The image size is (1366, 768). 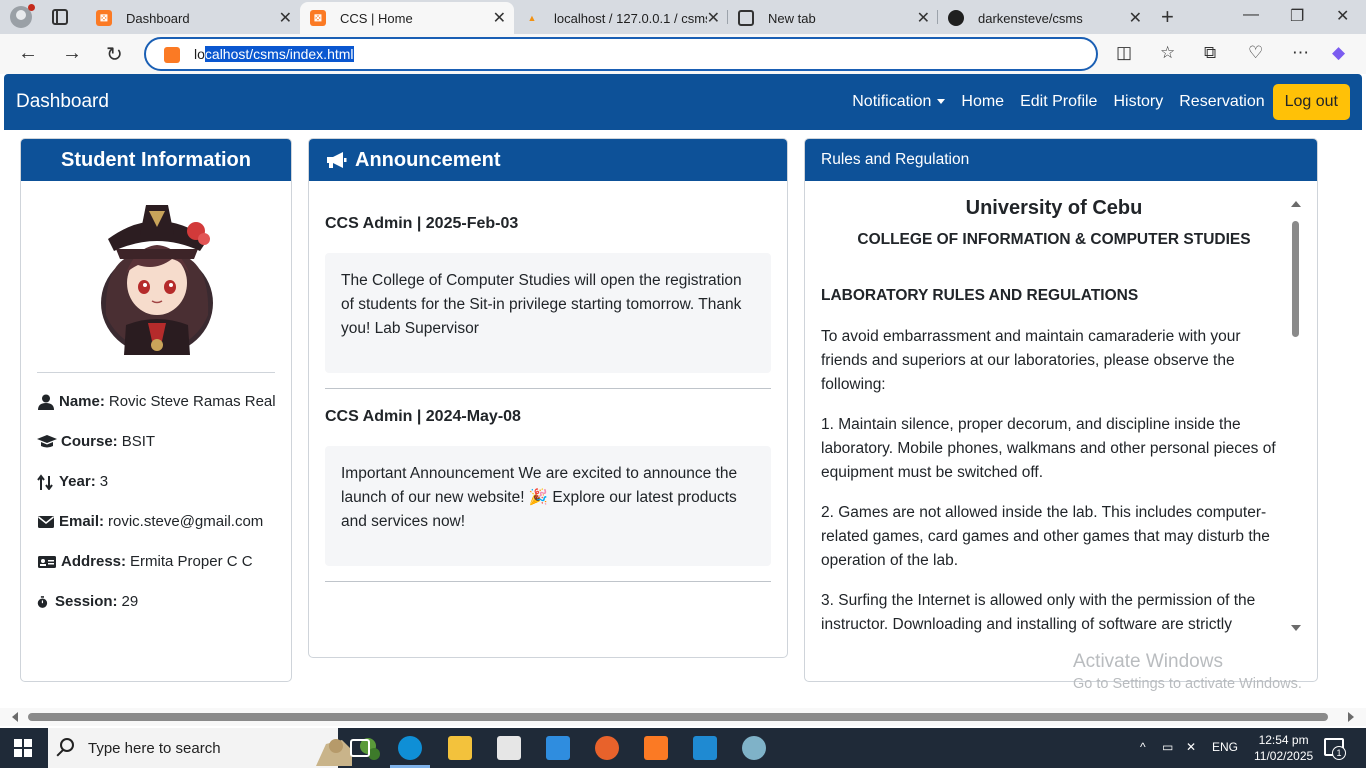 What do you see at coordinates (1311, 102) in the screenshot?
I see `logout-button: Log out` at bounding box center [1311, 102].